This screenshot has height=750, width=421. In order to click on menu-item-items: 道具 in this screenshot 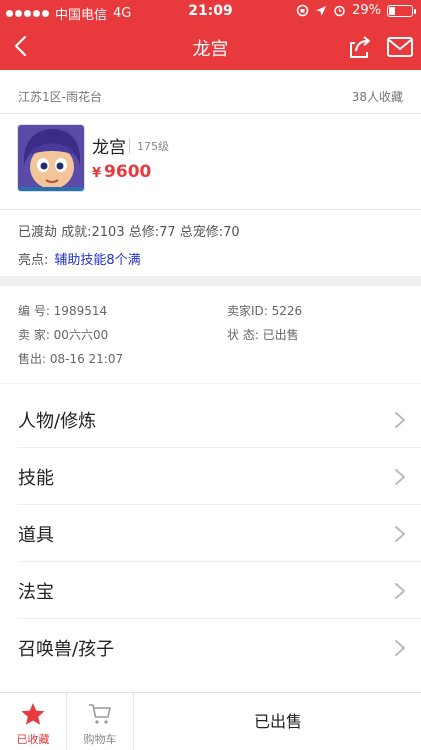, I will do `click(210, 533)`.